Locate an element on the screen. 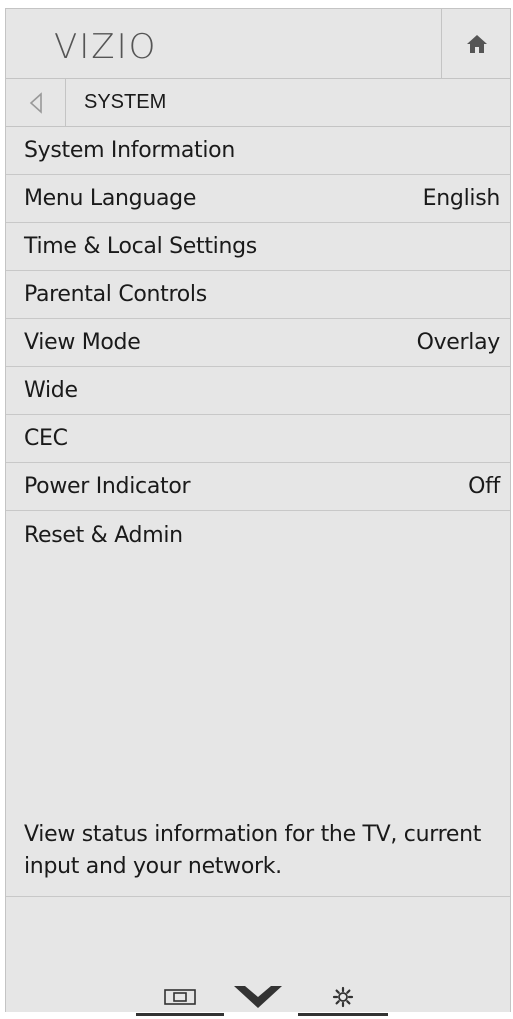 The image size is (513, 1019). menu-item-menu-language: Menu Language English is located at coordinates (258, 199).